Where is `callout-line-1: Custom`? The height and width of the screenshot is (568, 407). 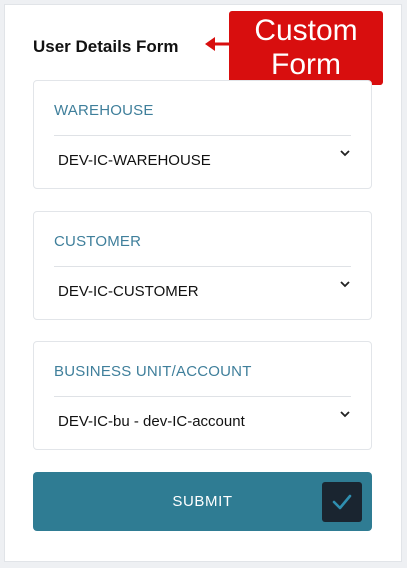
callout-line-1: Custom is located at coordinates (306, 30).